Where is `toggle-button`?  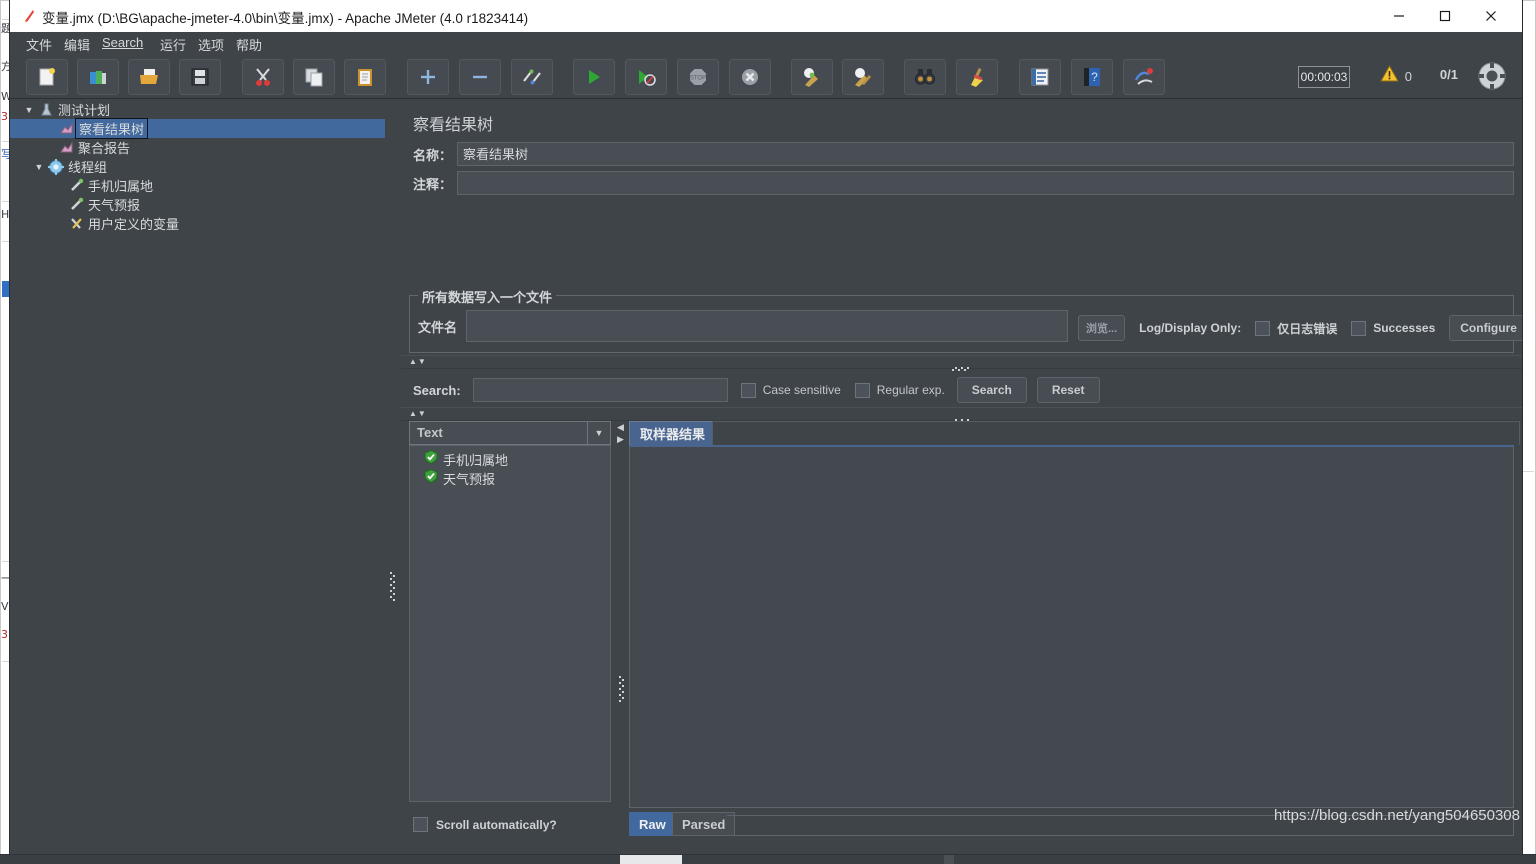
toggle-button is located at coordinates (532, 77).